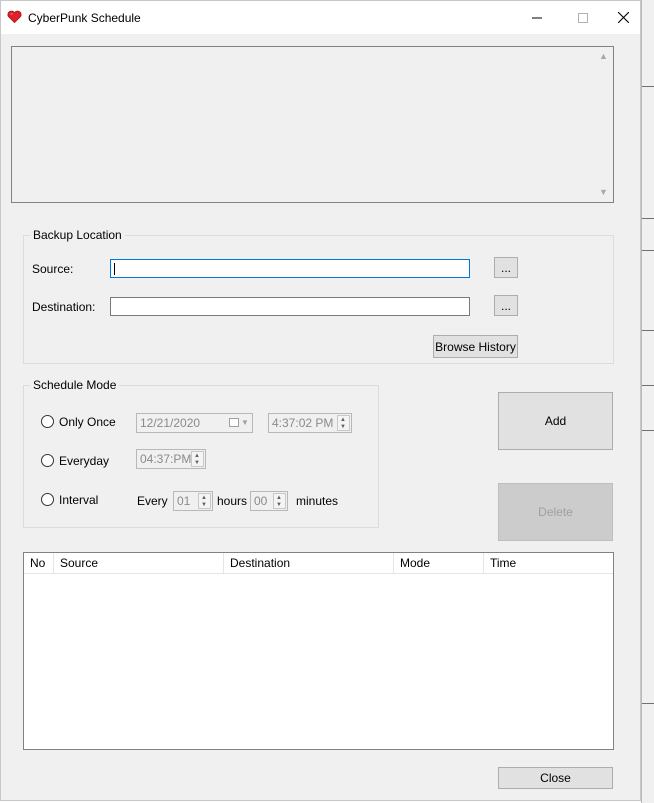 Image resolution: width=654 pixels, height=803 pixels. I want to click on log-scrollbar: ▲ ▼, so click(604, 124).